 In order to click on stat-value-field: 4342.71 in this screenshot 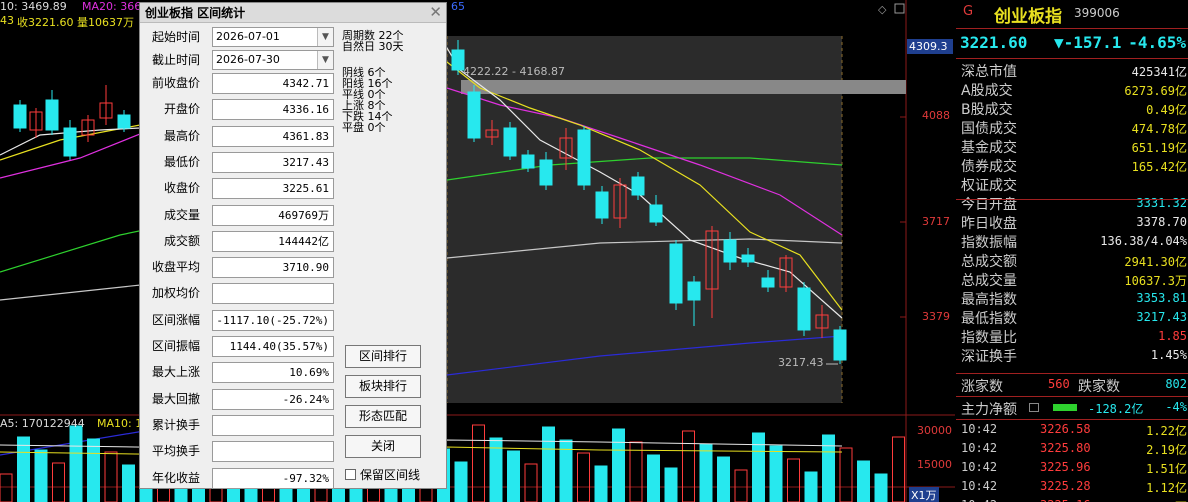, I will do `click(273, 83)`.